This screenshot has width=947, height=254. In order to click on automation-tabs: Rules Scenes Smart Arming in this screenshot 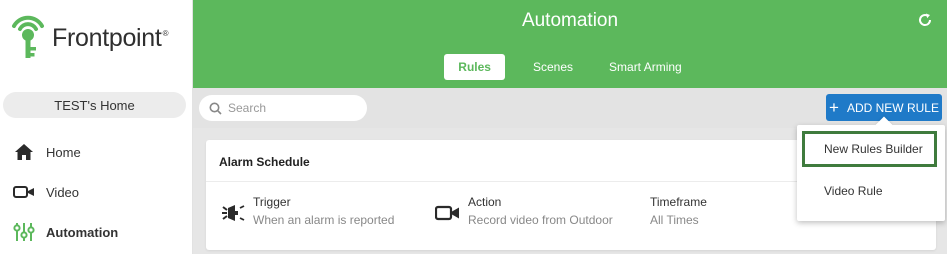, I will do `click(570, 67)`.